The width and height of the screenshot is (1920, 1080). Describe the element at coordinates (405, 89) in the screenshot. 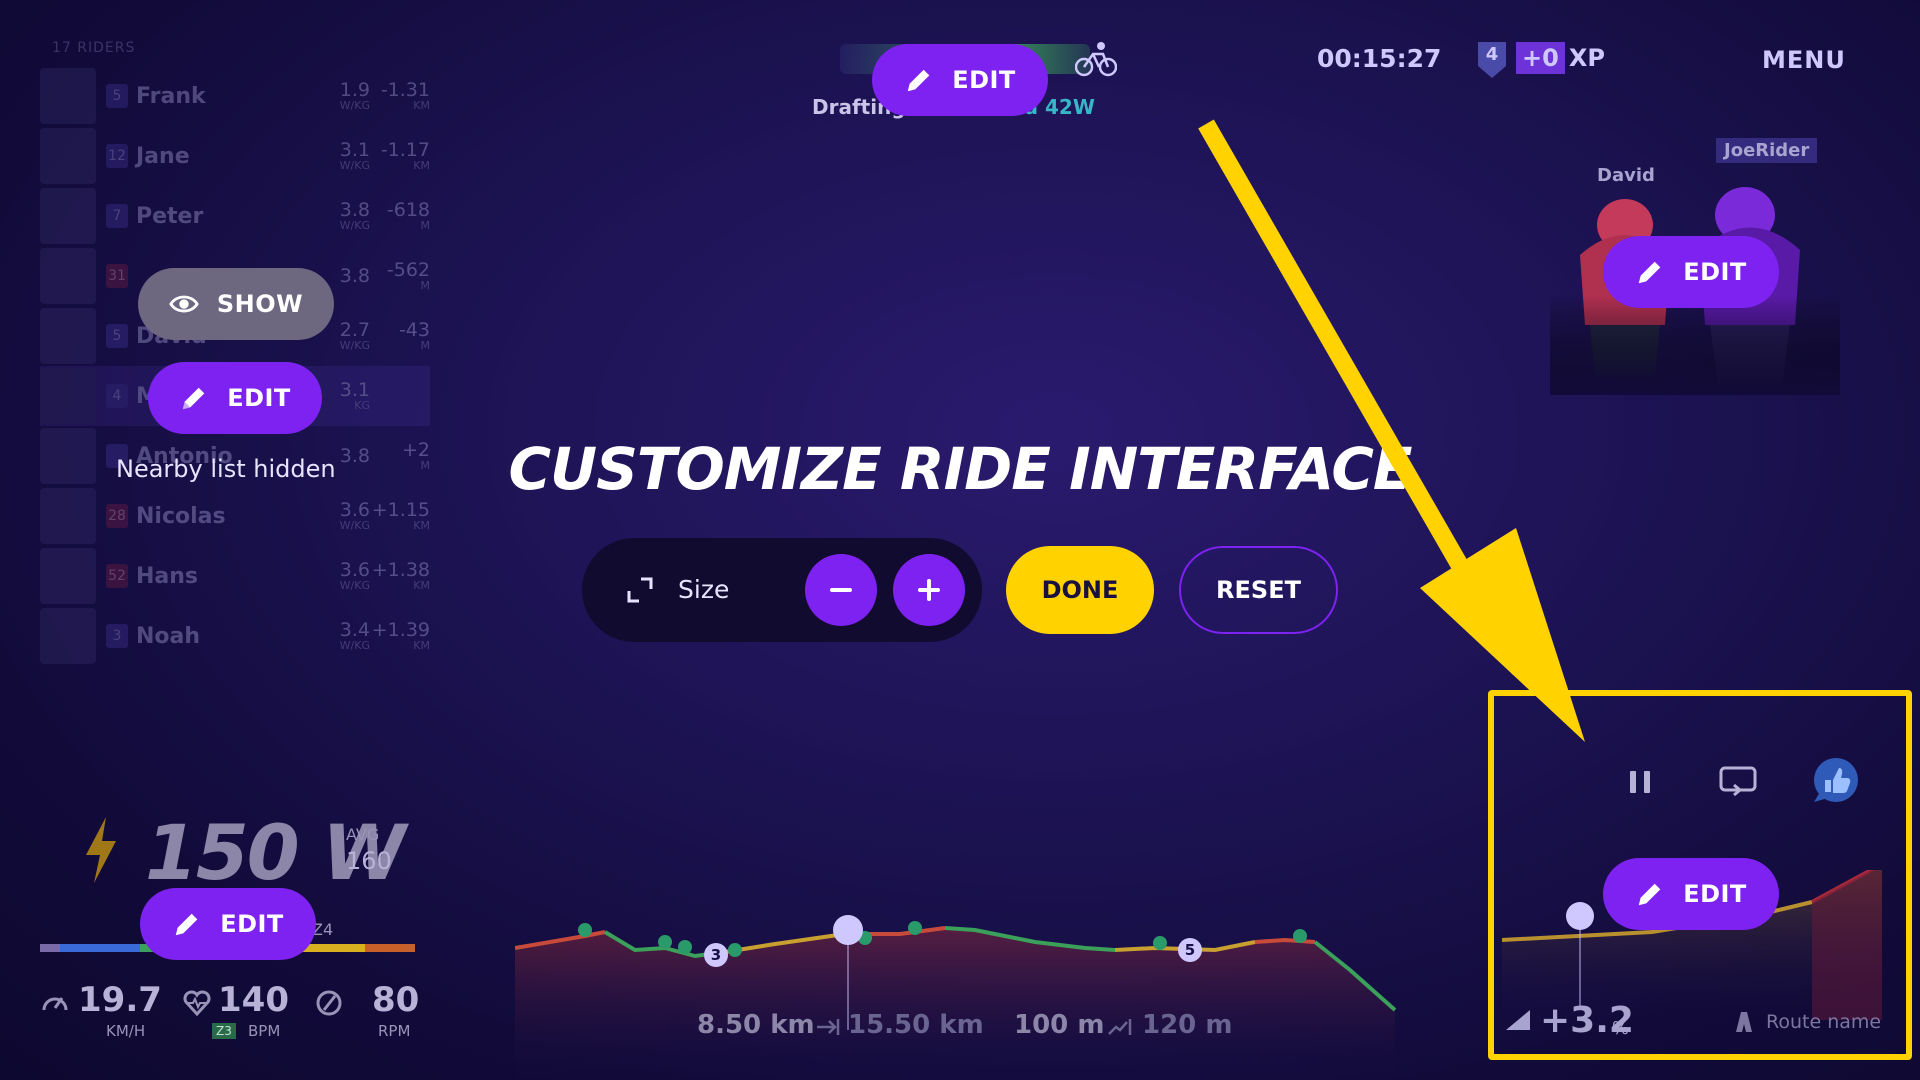

I see `rider-gap-value: -1.31` at that location.